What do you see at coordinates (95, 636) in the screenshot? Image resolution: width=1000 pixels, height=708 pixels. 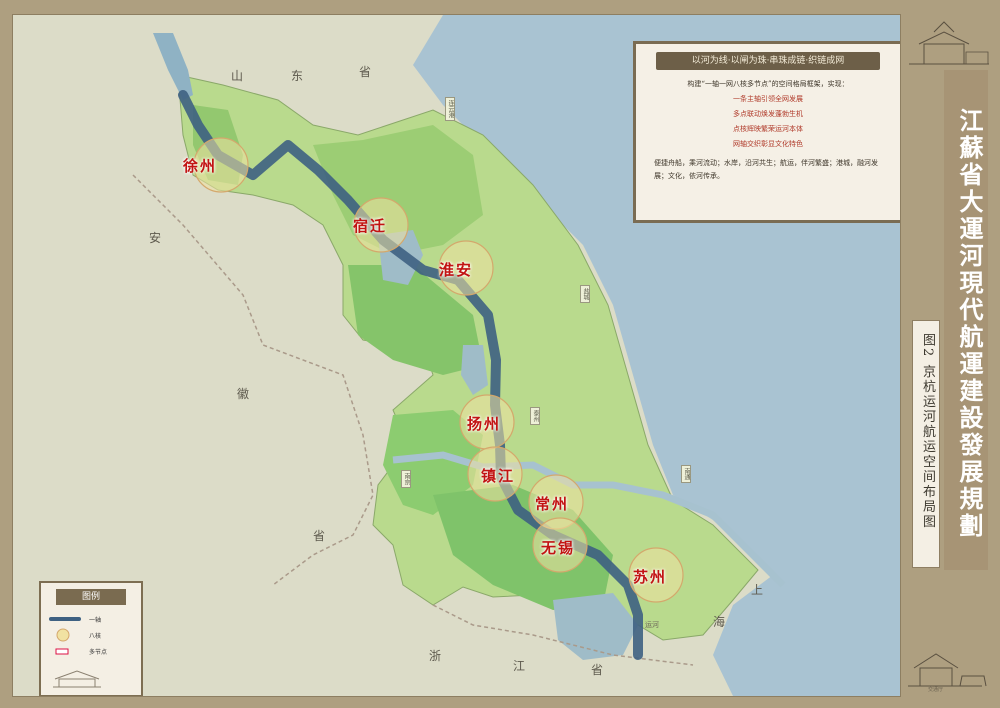 I see `legend-item-core: 八核` at bounding box center [95, 636].